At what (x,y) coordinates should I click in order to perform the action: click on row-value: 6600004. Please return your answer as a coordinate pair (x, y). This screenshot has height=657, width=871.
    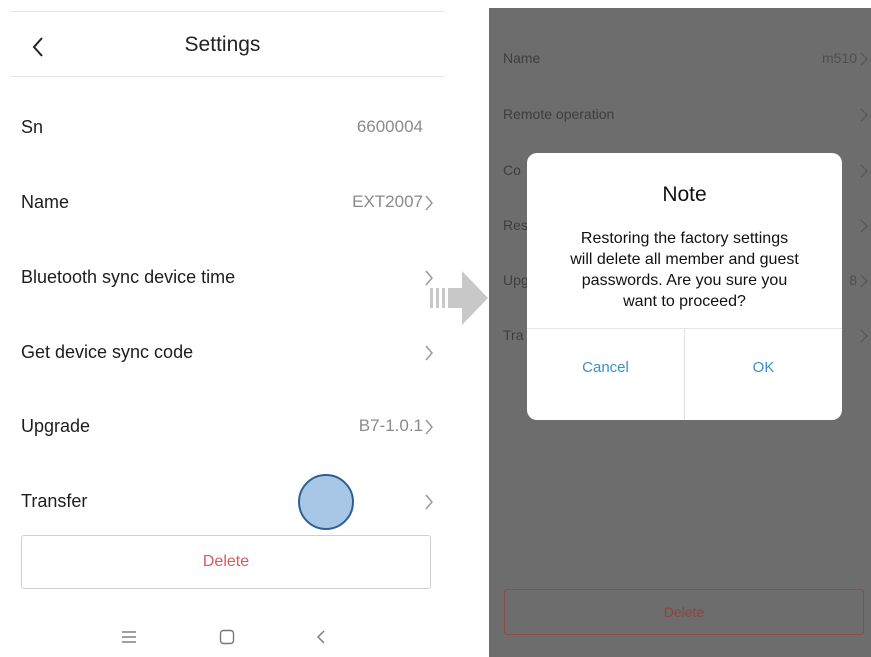
    Looking at the image, I should click on (389, 126).